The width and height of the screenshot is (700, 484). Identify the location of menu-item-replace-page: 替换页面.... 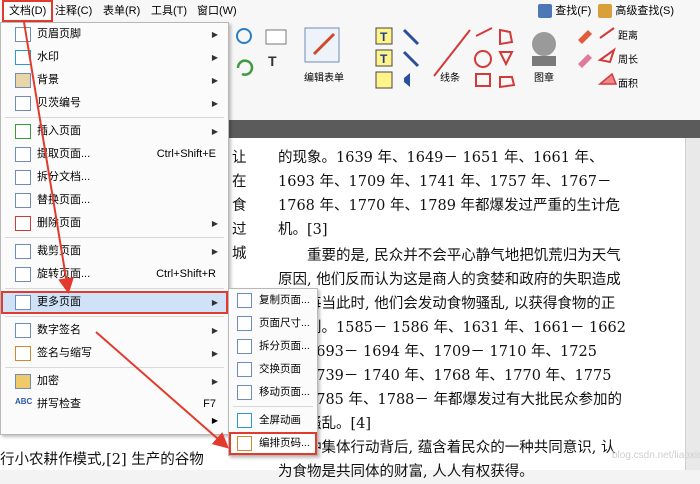
(114, 200).